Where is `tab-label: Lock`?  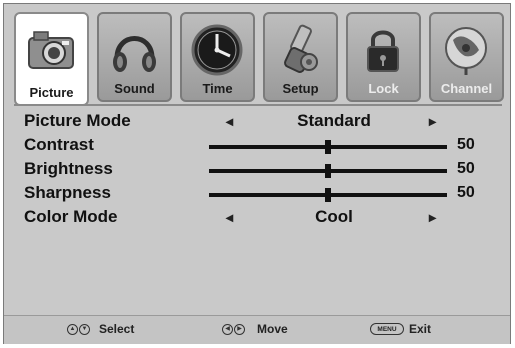
tab-label: Lock is located at coordinates (383, 88).